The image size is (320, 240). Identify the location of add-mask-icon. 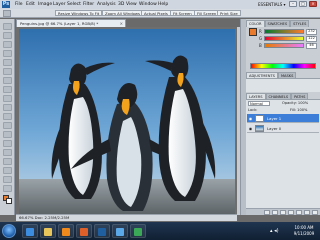
(283, 212).